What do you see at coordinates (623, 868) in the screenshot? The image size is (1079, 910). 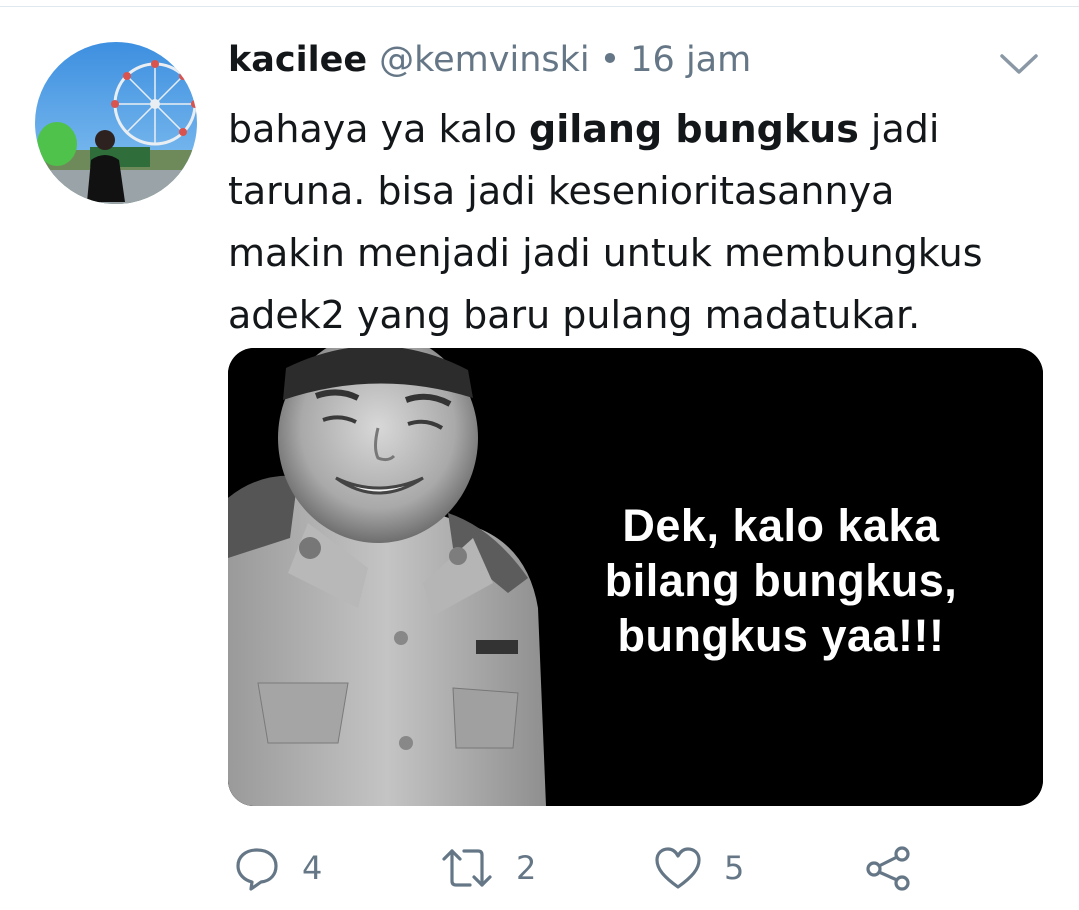 I see `tweet-actions: 4 2 5` at bounding box center [623, 868].